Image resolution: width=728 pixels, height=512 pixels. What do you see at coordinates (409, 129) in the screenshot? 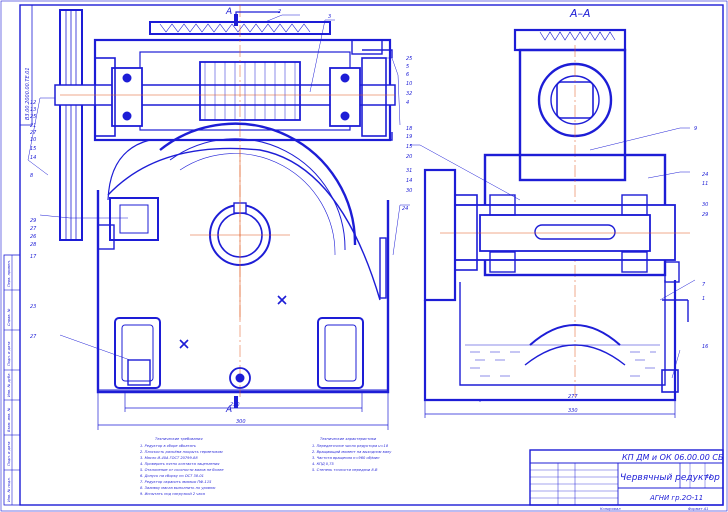
I see `callout-cr-6: 18` at bounding box center [409, 129].